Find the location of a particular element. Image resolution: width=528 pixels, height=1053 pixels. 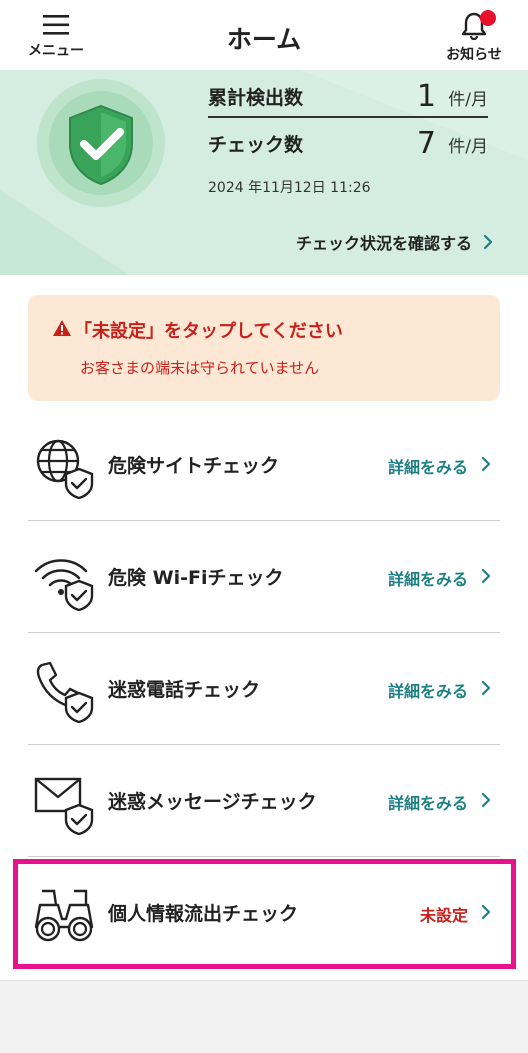

globe-shield-icon is located at coordinates (65, 469).